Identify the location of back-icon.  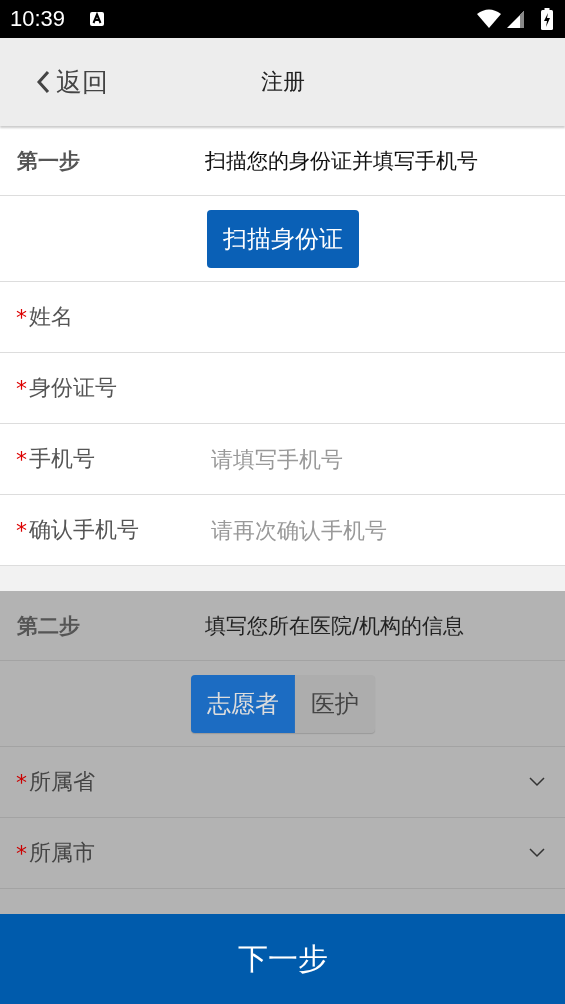
(43, 82).